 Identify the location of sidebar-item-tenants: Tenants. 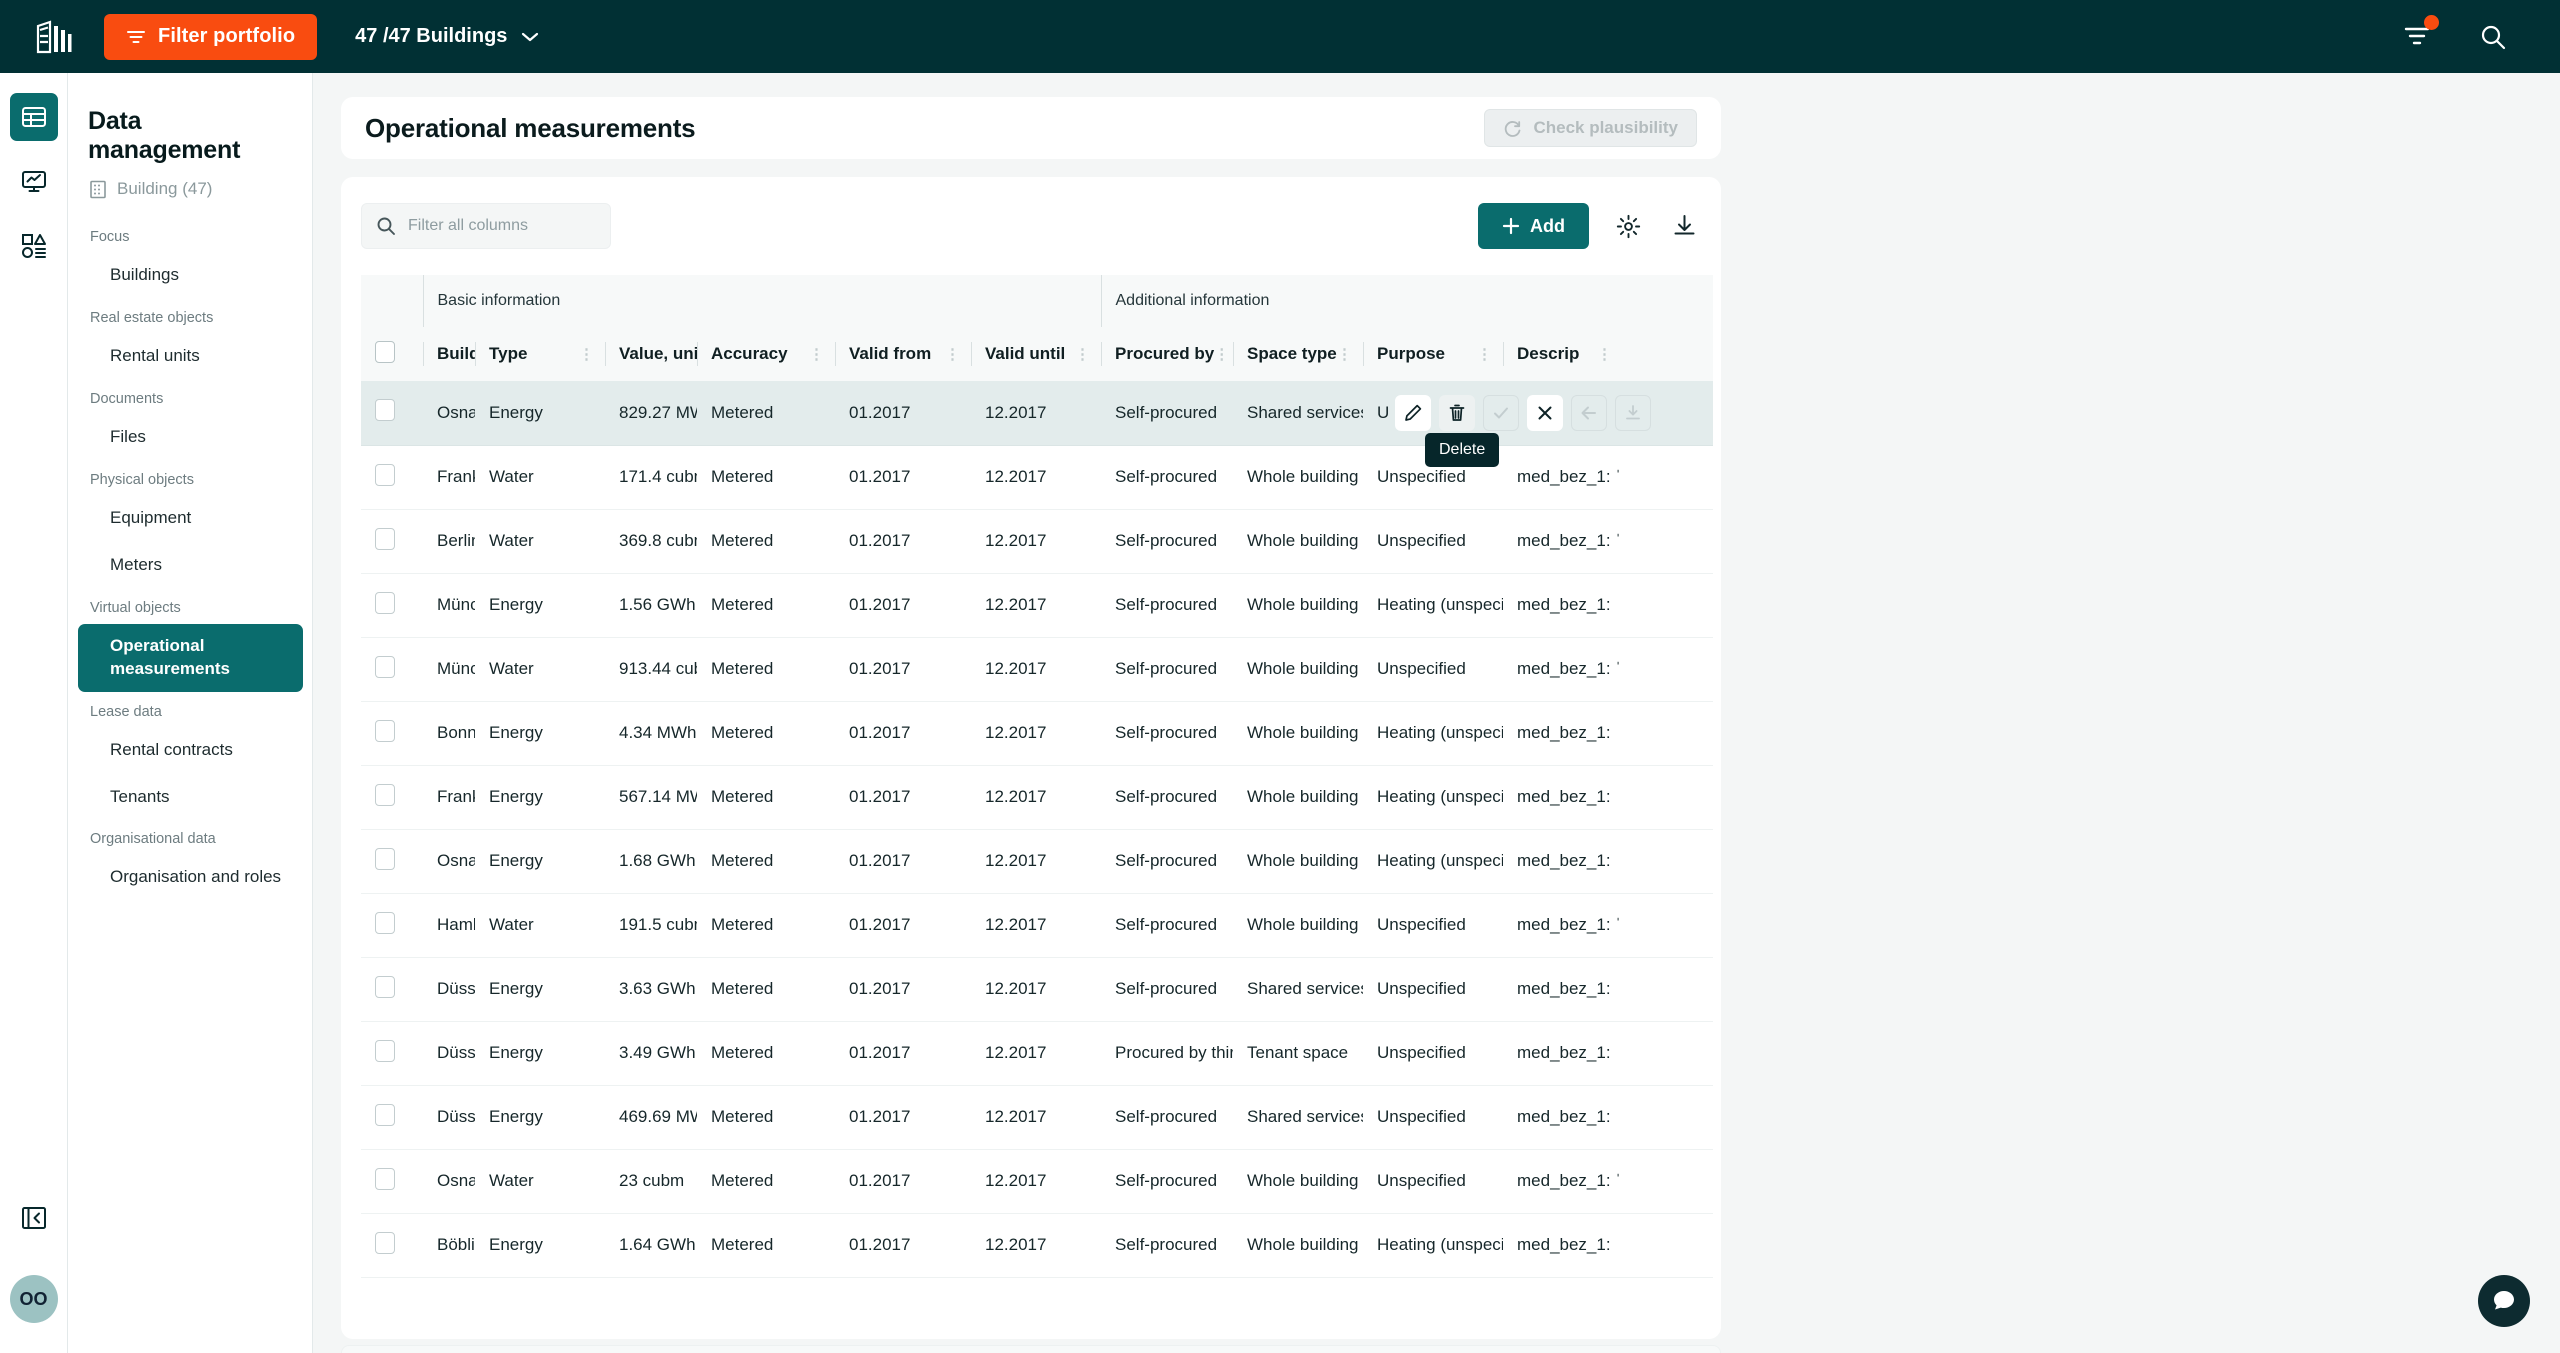
(190, 797).